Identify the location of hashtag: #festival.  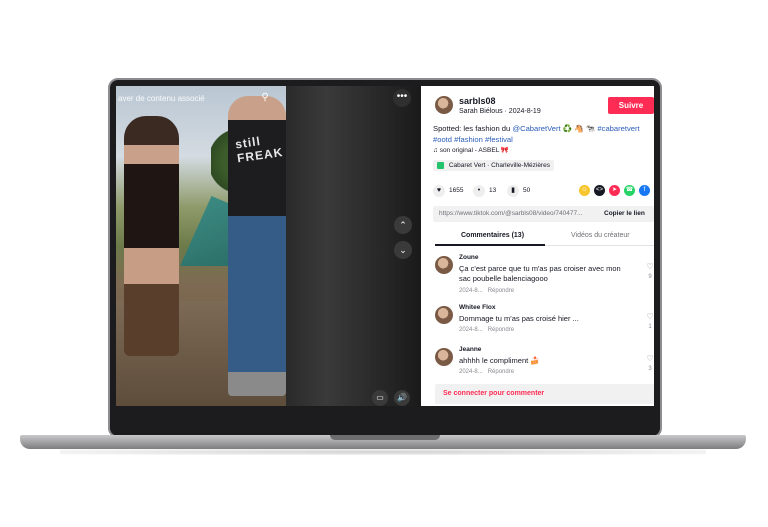
(499, 139).